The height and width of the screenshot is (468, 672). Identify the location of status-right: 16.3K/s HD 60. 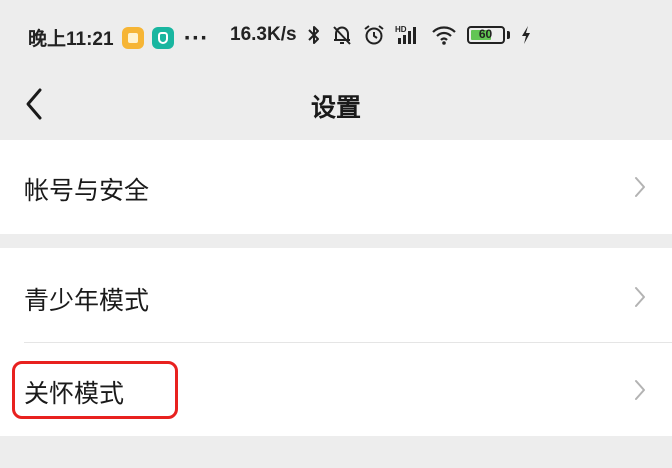
(381, 35).